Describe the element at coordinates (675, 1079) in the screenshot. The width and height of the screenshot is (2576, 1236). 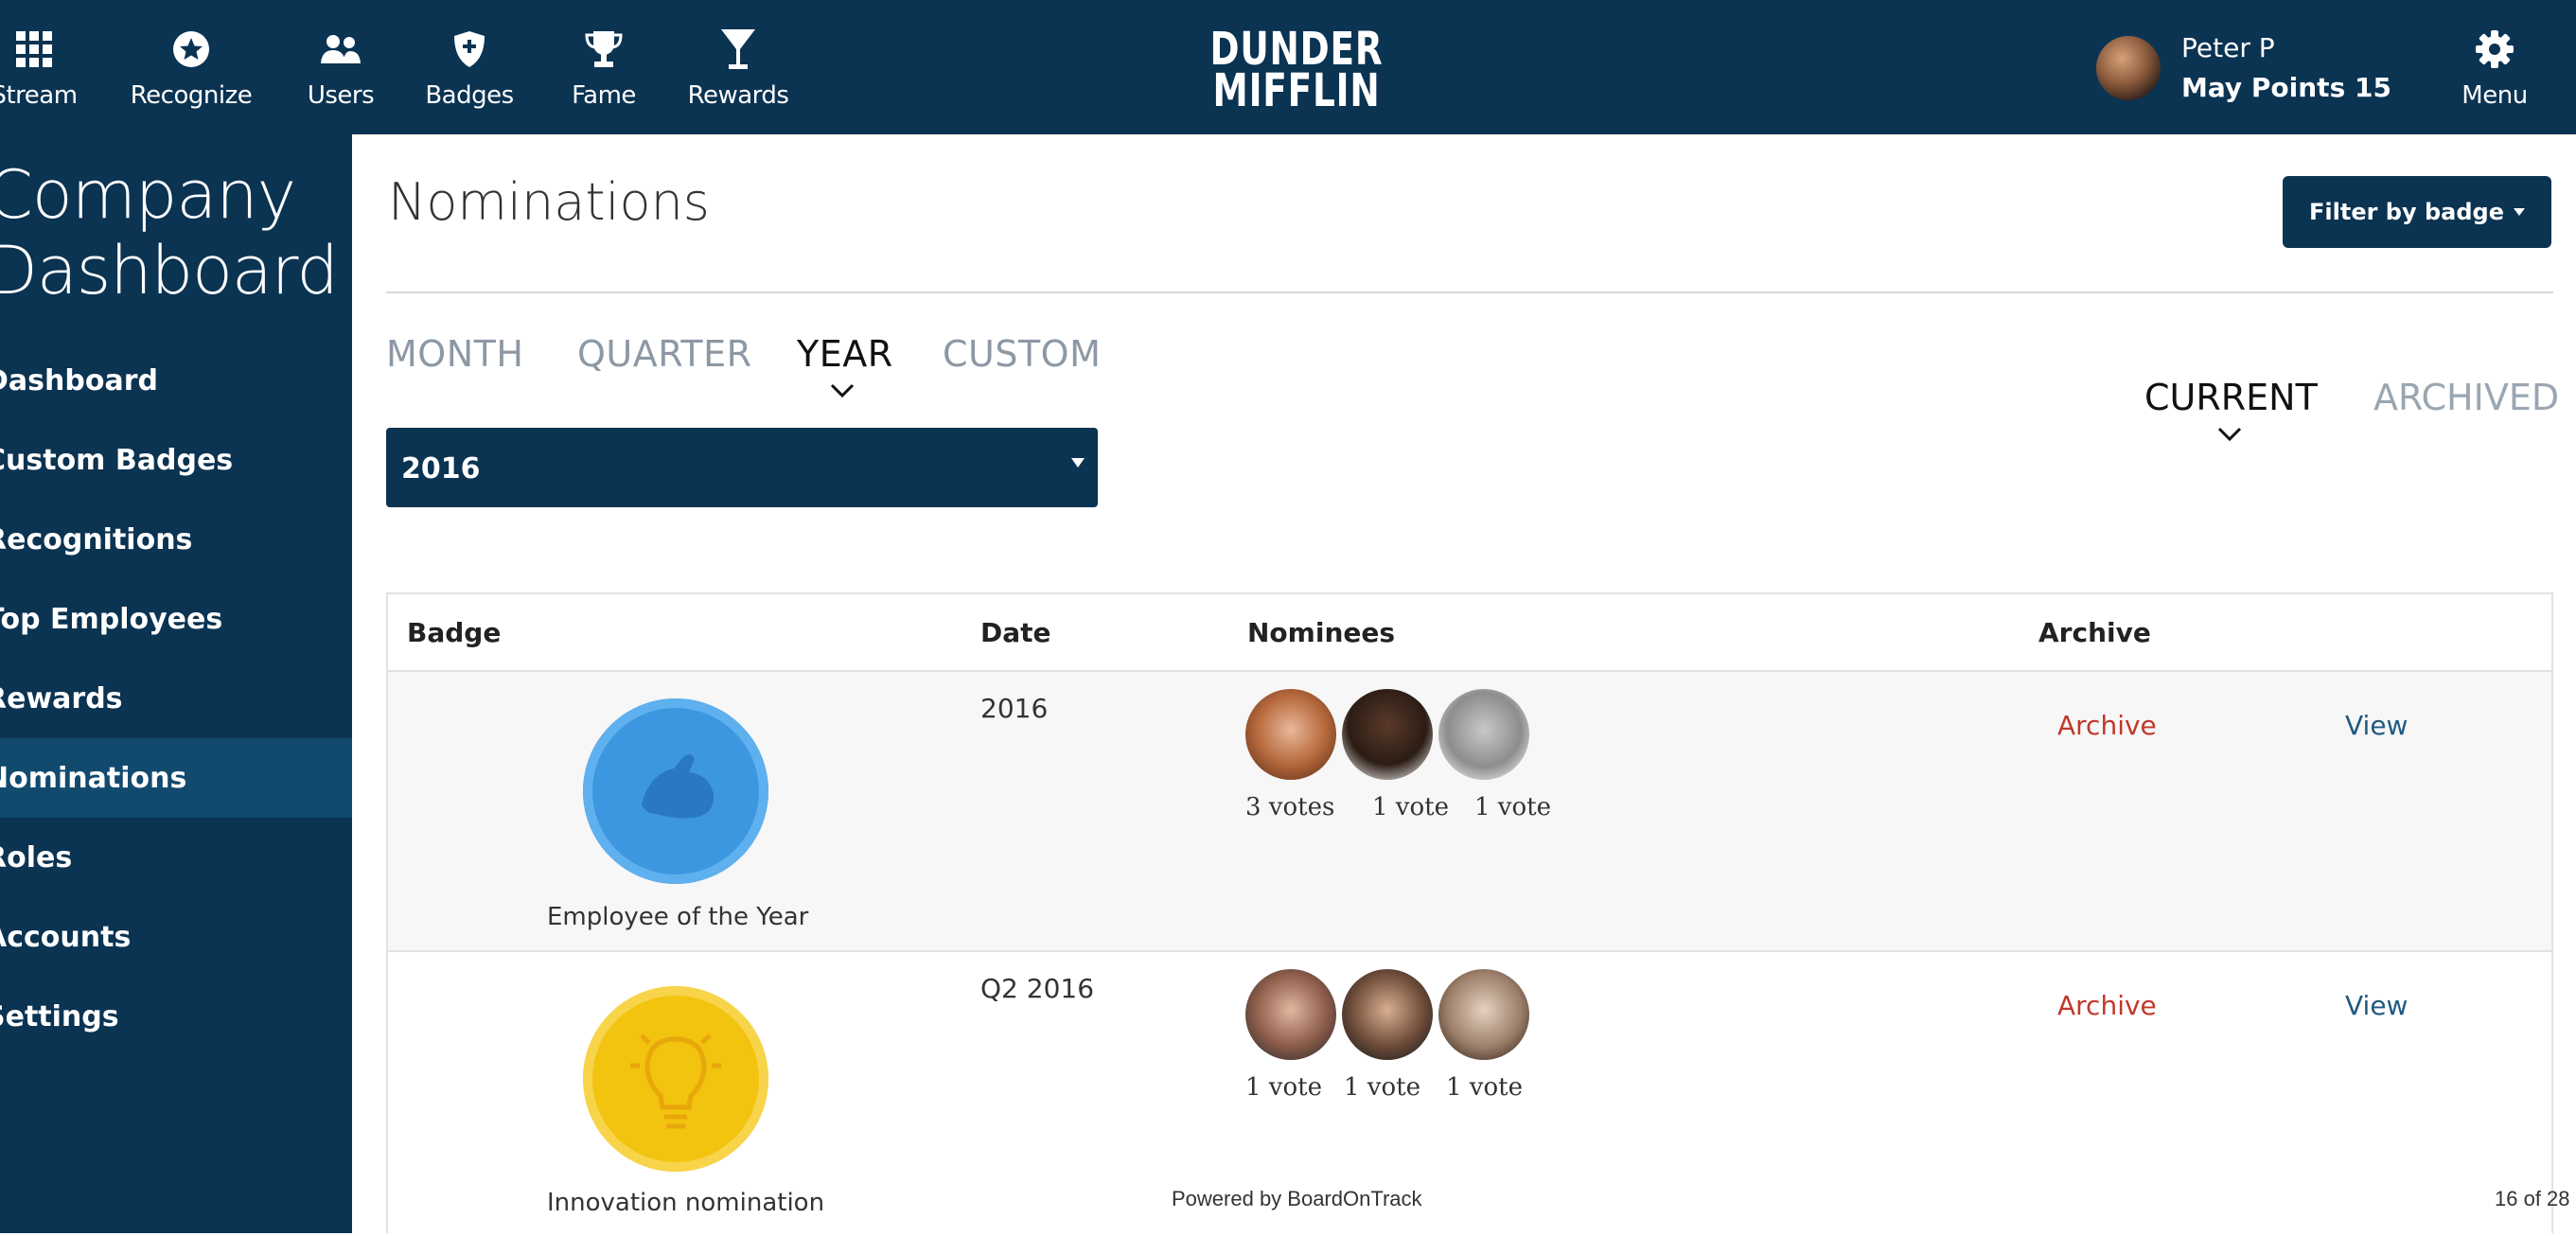
I see `lightbulb-icon` at that location.